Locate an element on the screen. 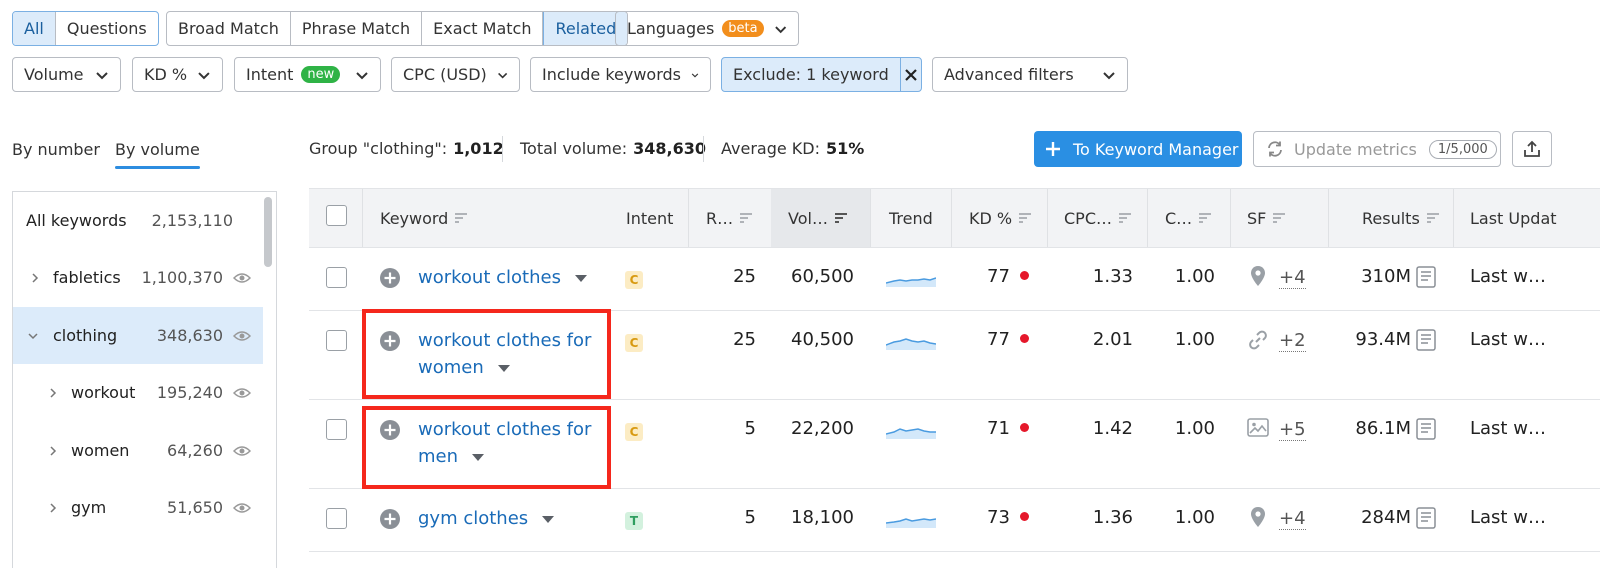 The height and width of the screenshot is (568, 1600). kd-filter-dropdown: KD % is located at coordinates (177, 74).